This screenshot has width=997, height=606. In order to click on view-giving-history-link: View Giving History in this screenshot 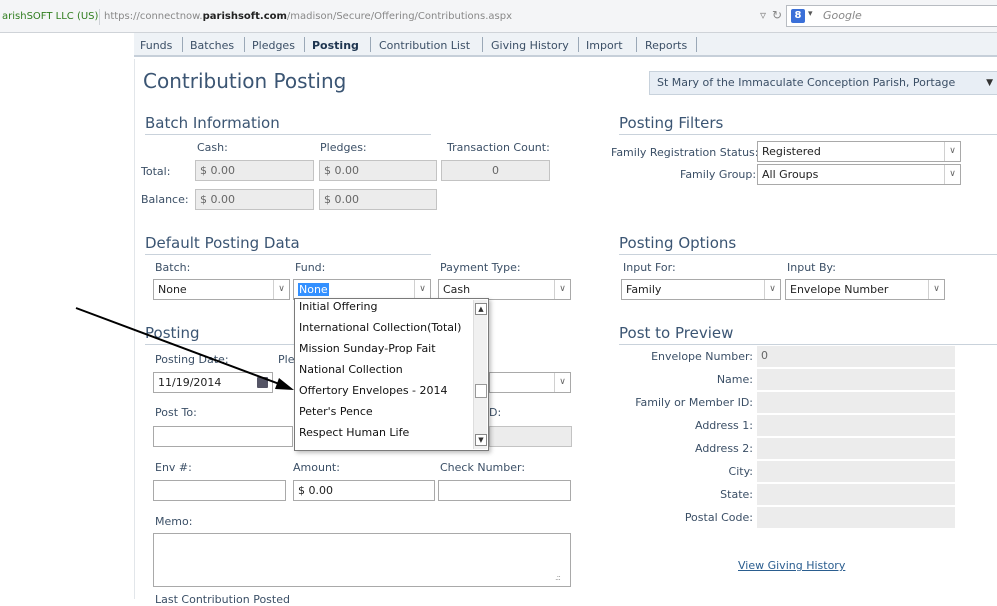, I will do `click(791, 565)`.